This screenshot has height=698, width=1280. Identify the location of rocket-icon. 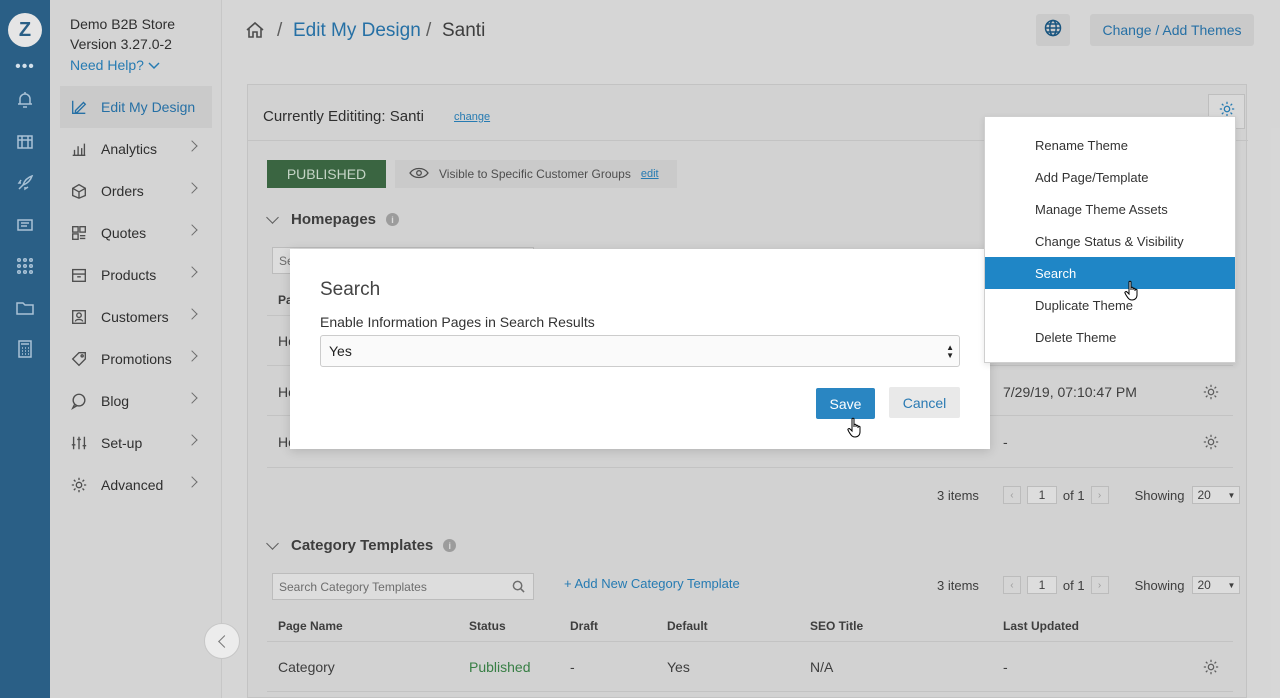
(25, 183).